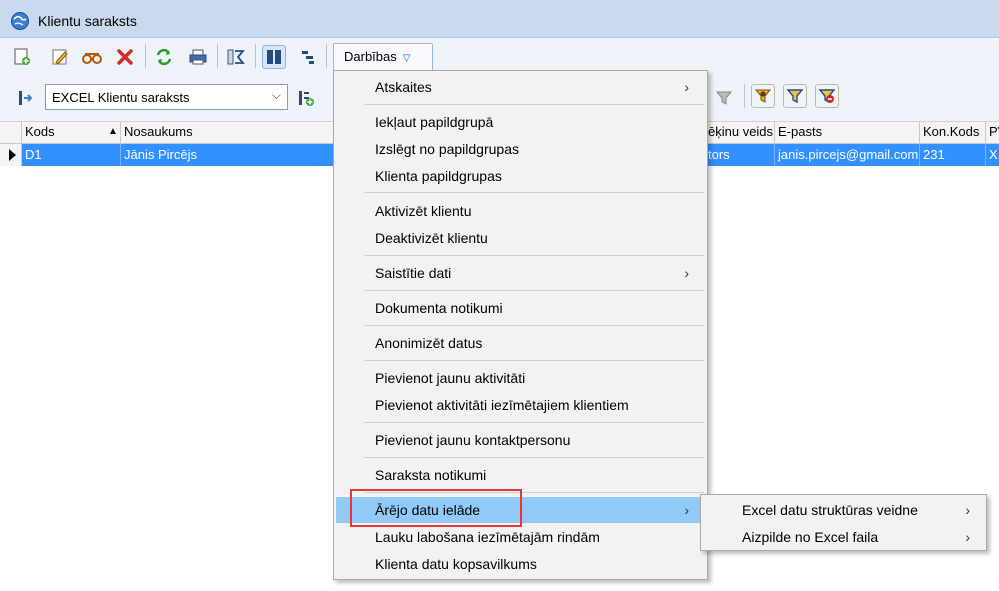 The width and height of the screenshot is (999, 591). What do you see at coordinates (20, 21) in the screenshot?
I see `globe-icon` at bounding box center [20, 21].